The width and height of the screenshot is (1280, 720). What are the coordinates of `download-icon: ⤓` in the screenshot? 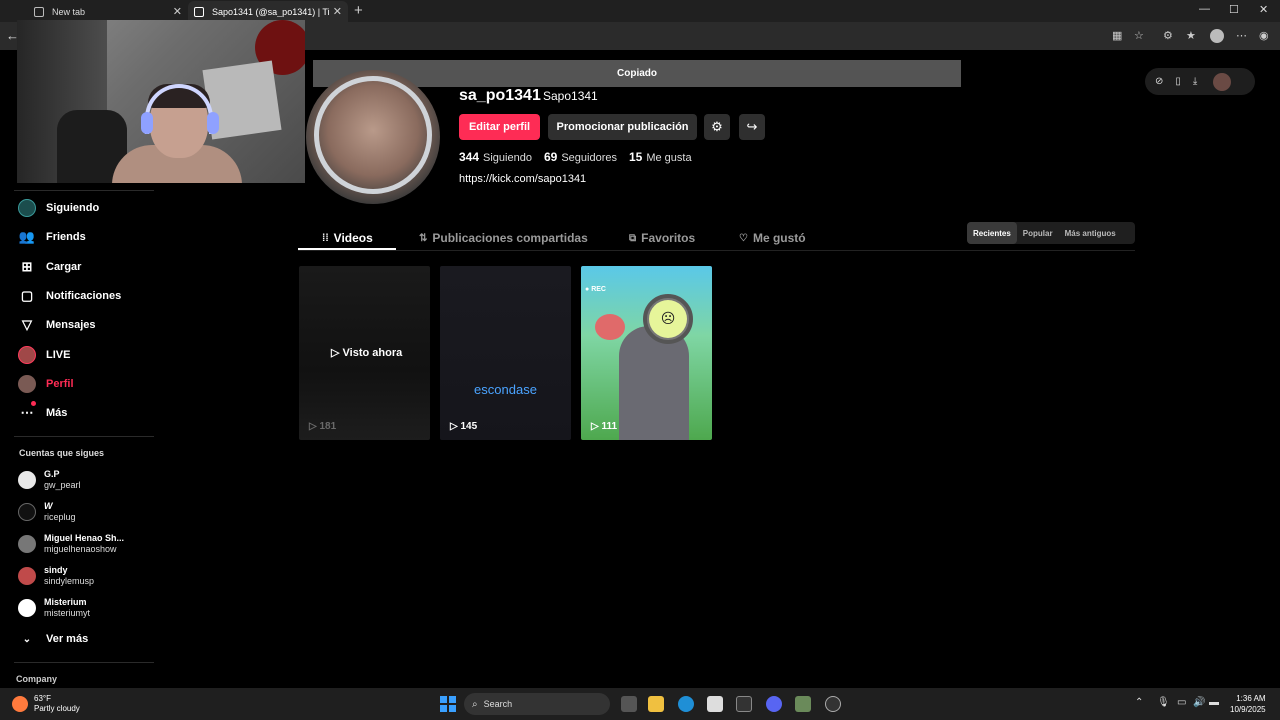 It's located at (1195, 81).